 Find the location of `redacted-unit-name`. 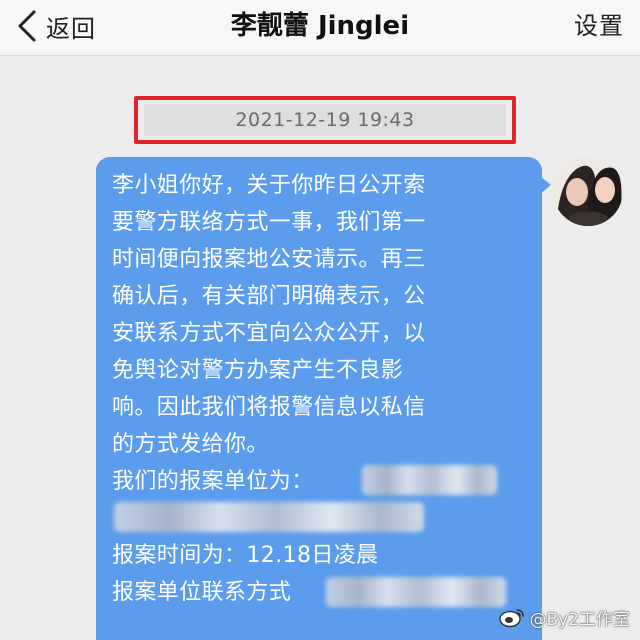

redacted-unit-name is located at coordinates (429, 480).